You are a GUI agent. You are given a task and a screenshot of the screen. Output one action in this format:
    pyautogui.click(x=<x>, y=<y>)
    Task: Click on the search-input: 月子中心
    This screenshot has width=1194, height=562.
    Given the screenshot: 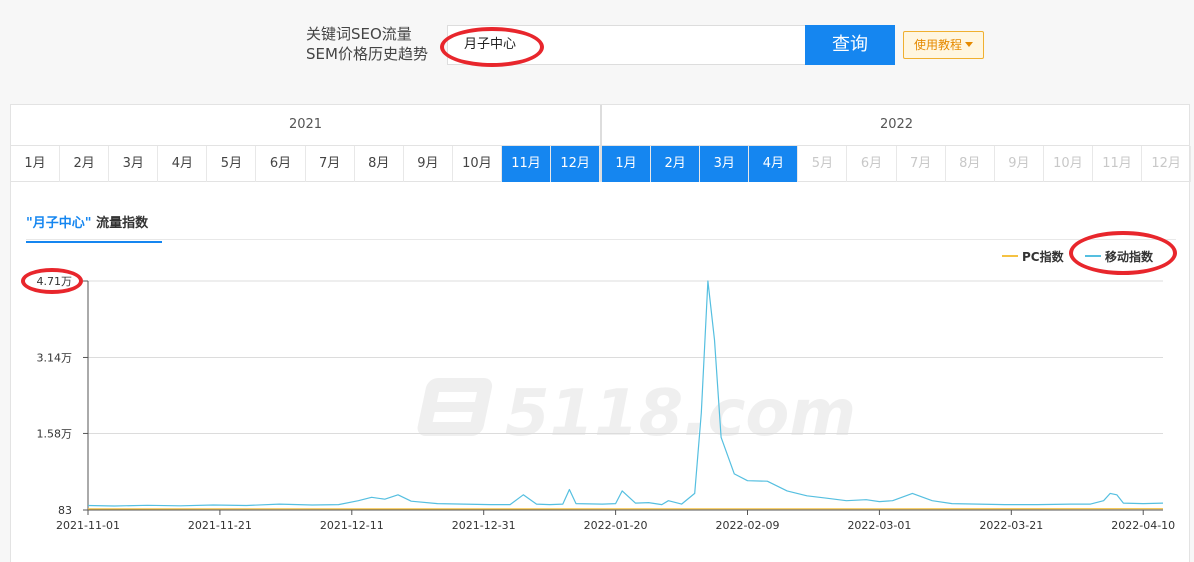 What is the action you would take?
    pyautogui.click(x=626, y=45)
    